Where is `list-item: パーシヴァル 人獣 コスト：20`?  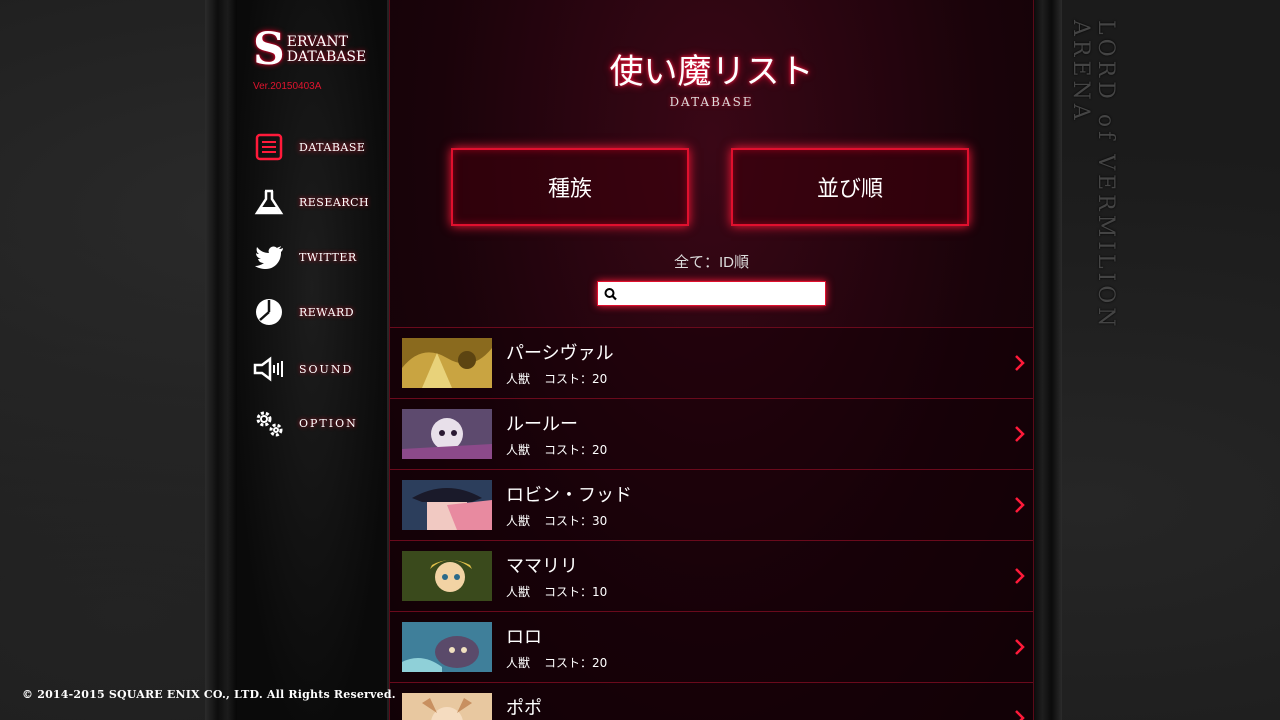 list-item: パーシヴァル 人獣 コスト：20 is located at coordinates (711, 363).